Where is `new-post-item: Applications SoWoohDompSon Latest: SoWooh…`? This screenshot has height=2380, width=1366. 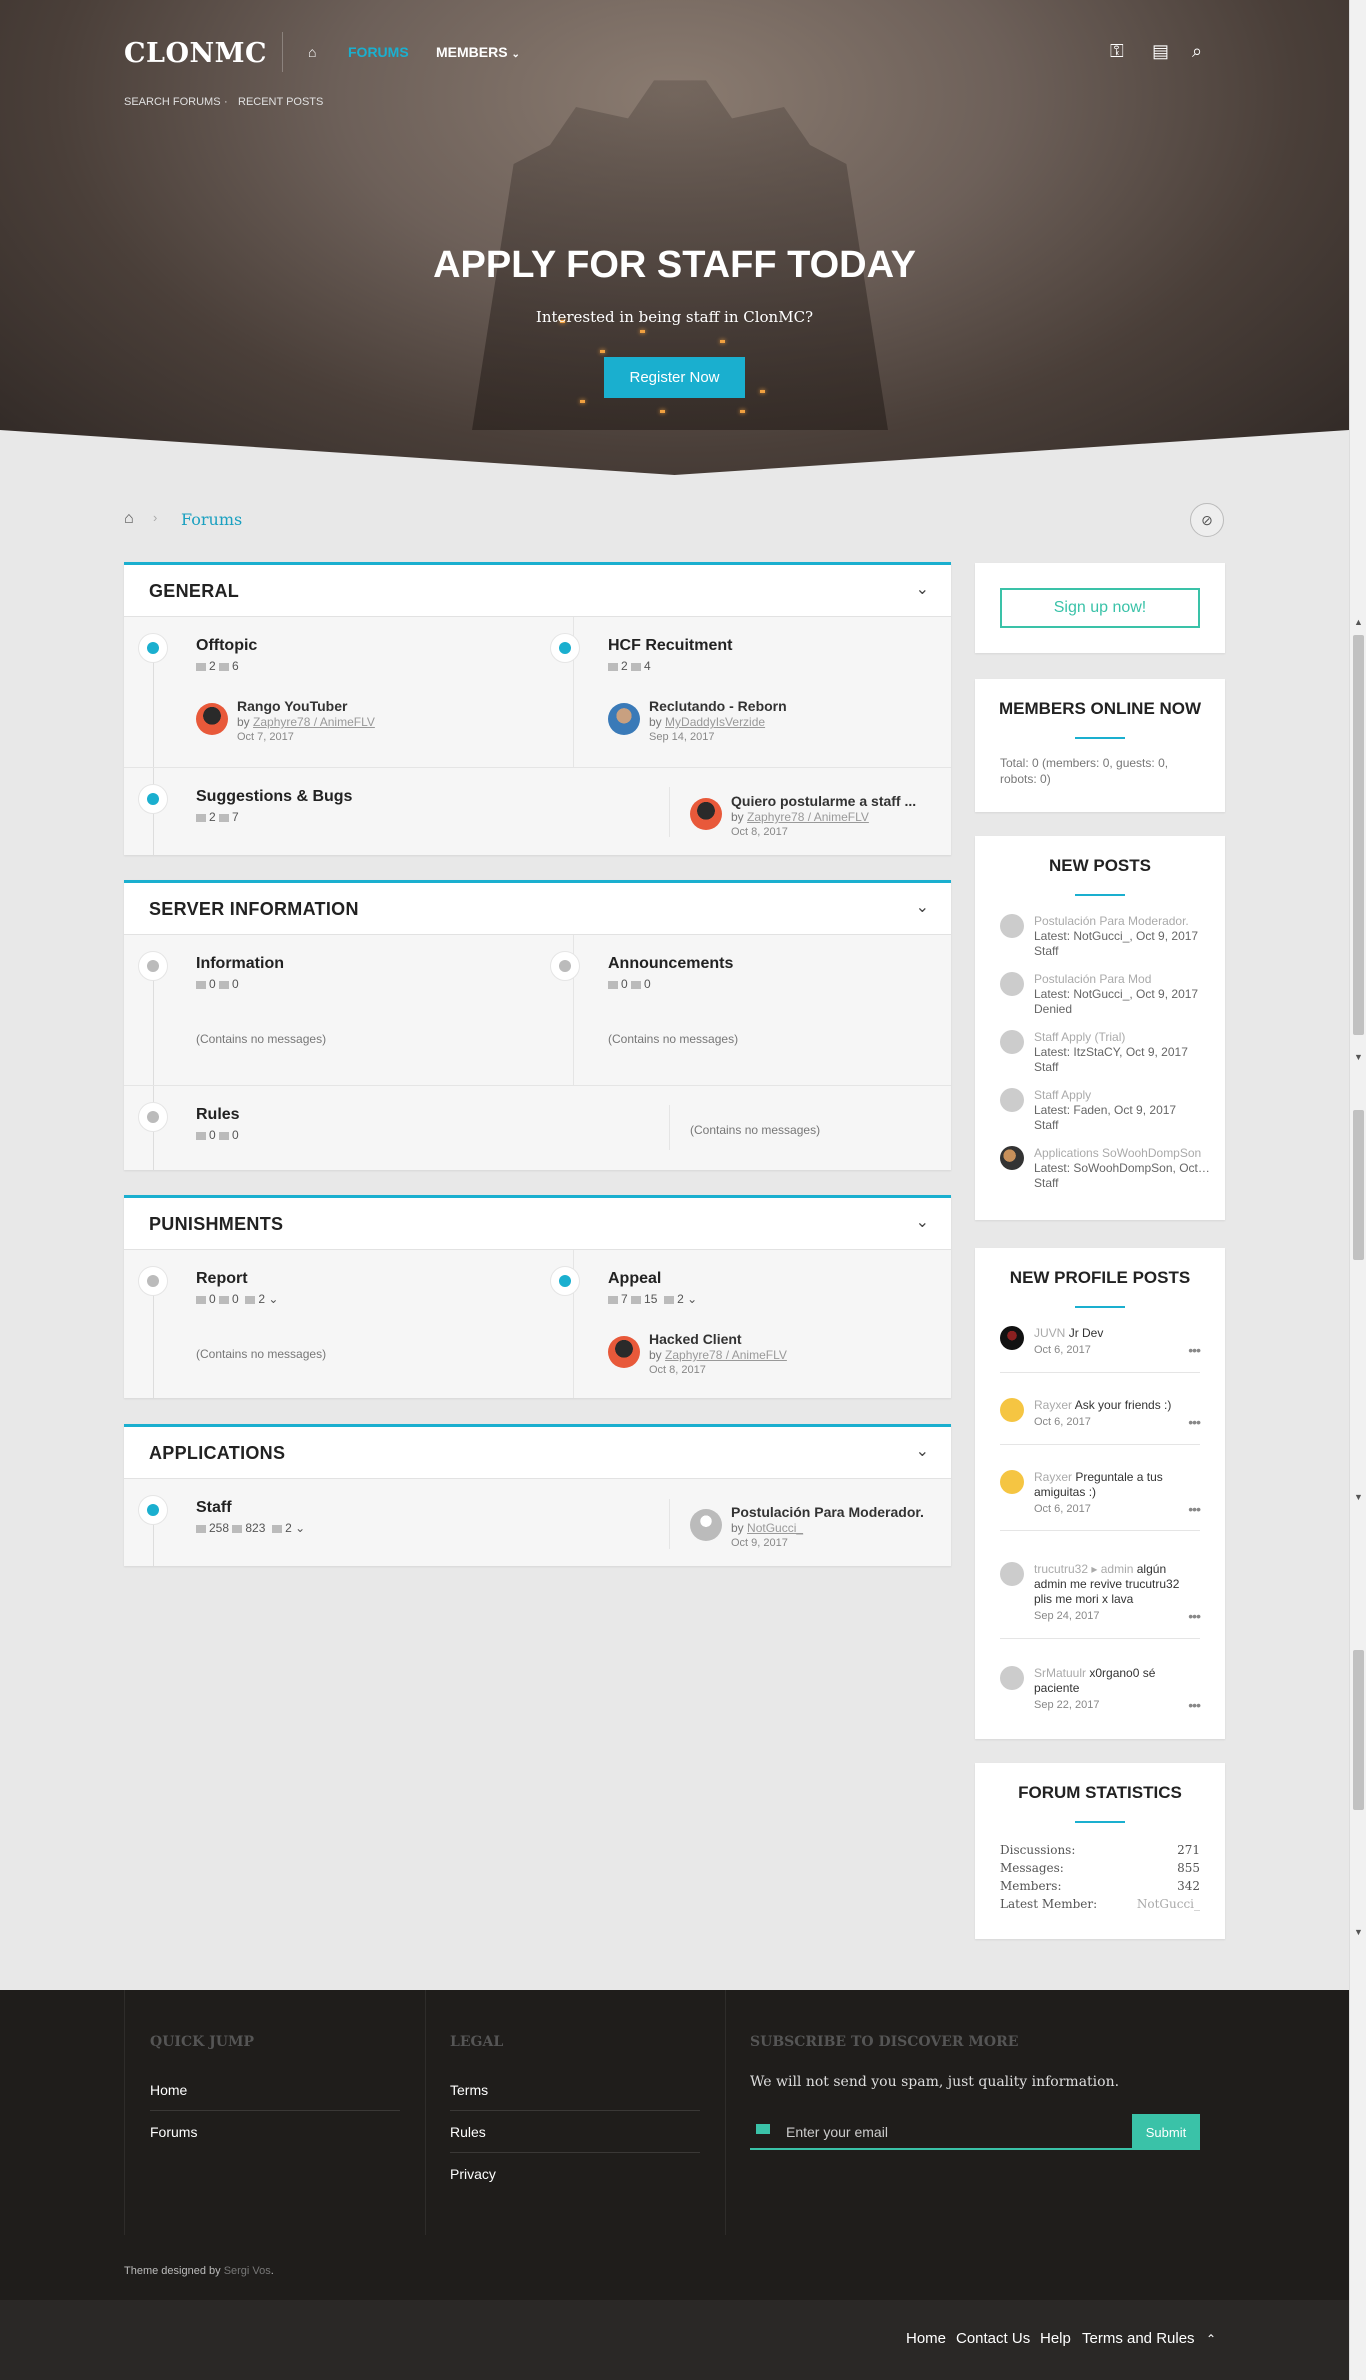
new-post-item: Applications SoWoohDompSon Latest: SoWooh… is located at coordinates (1105, 1174).